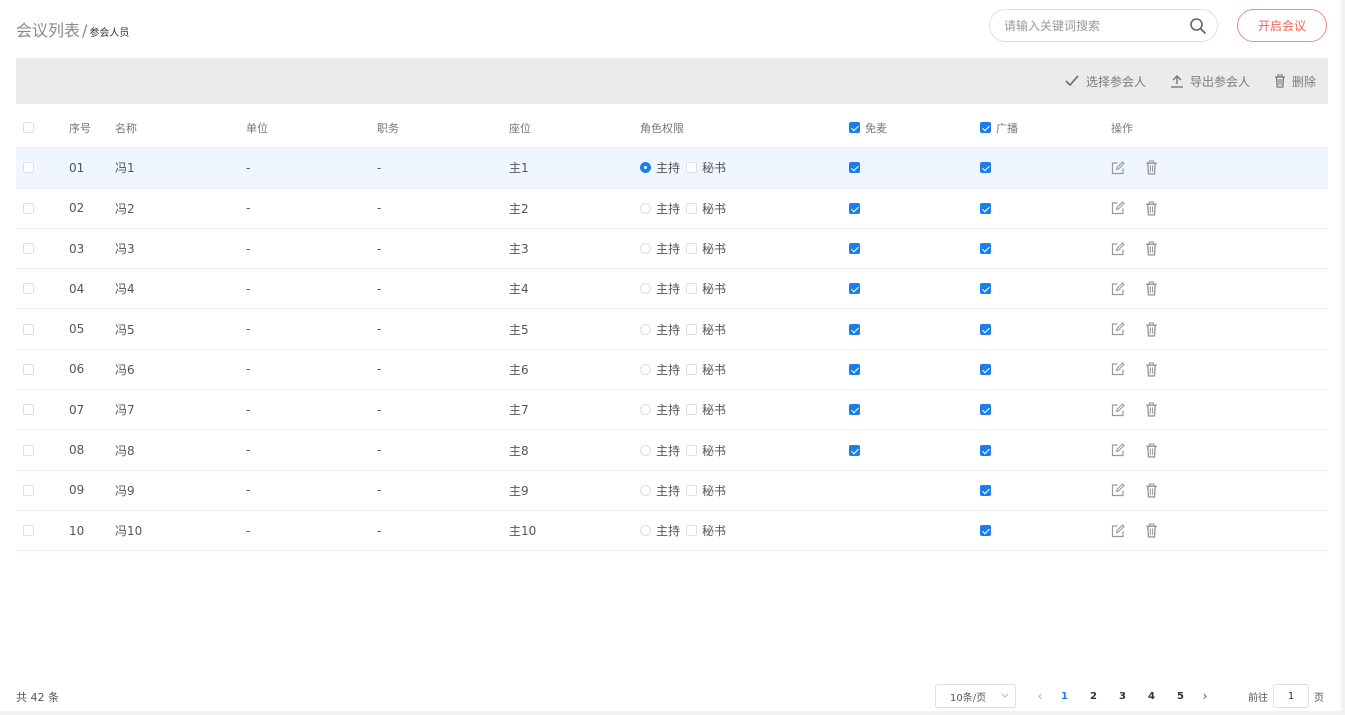  What do you see at coordinates (672, 531) in the screenshot?
I see `table-row: 10 冯10 - - 主10 主持 秘书` at bounding box center [672, 531].